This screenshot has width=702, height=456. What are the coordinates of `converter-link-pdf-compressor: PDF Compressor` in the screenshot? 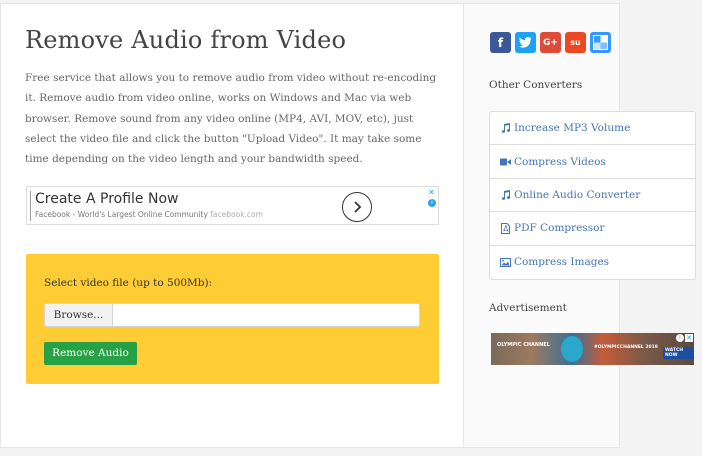 It's located at (592, 229).